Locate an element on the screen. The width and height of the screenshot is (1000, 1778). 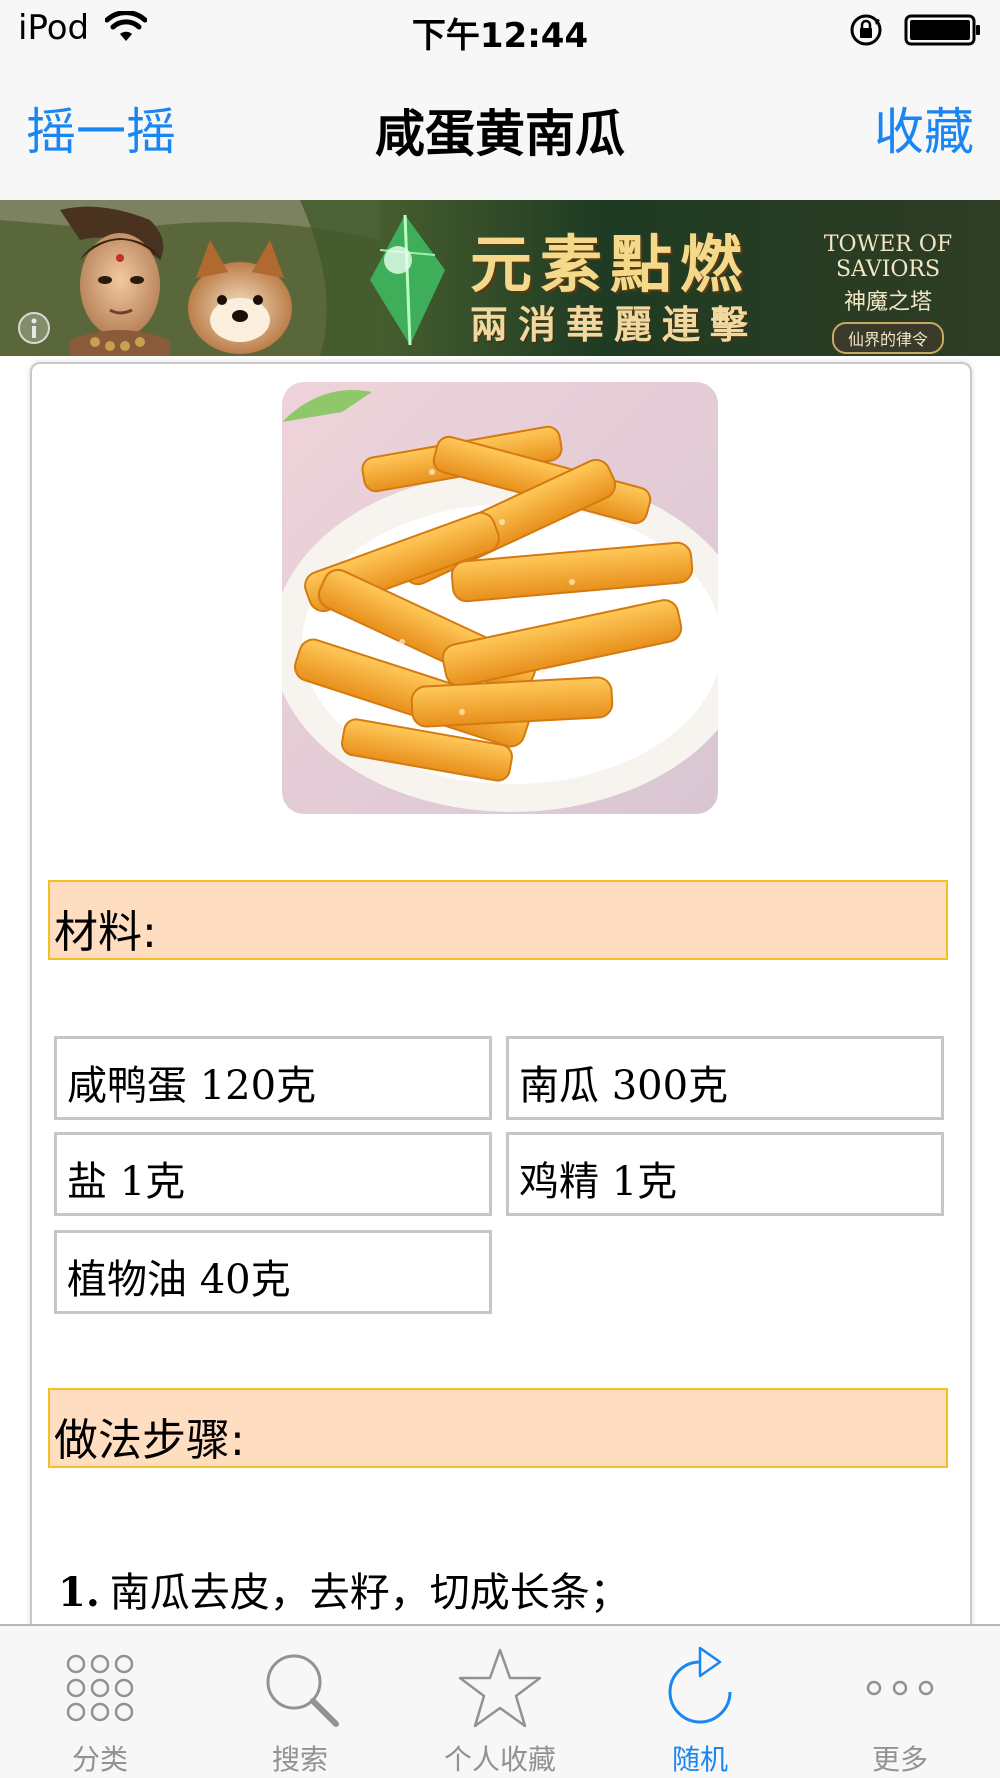
tab-bar: 分类 搜索 个人收藏 随机 更多 is located at coordinates (500, 1701).